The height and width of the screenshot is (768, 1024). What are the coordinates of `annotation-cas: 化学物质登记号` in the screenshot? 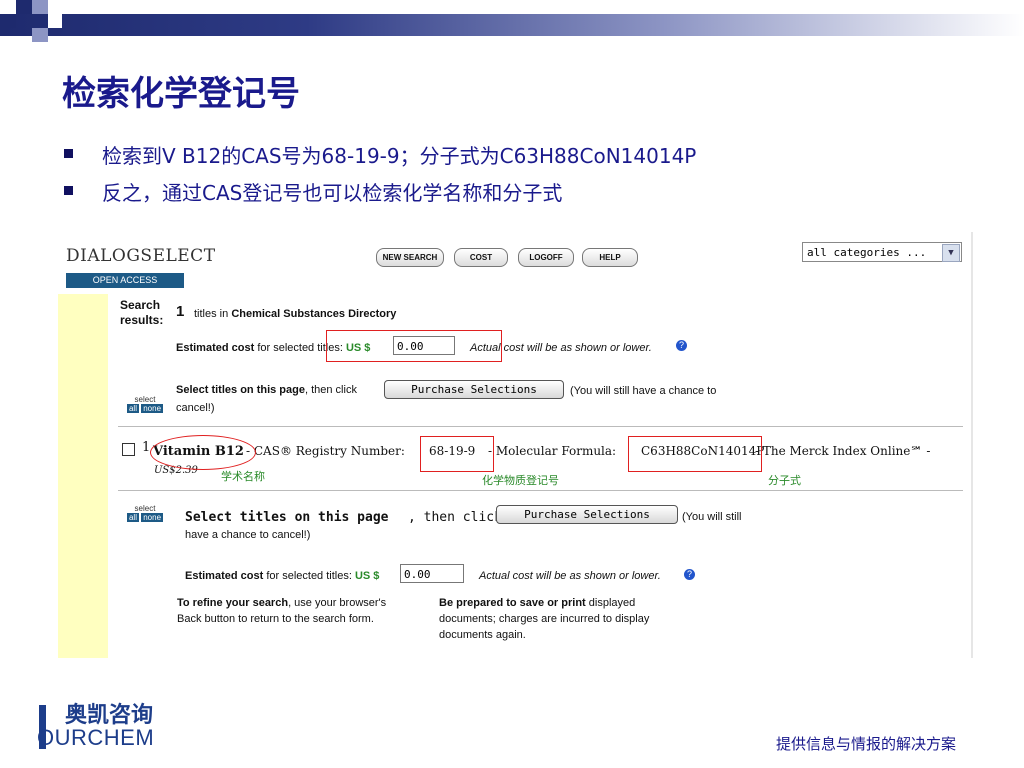 It's located at (520, 480).